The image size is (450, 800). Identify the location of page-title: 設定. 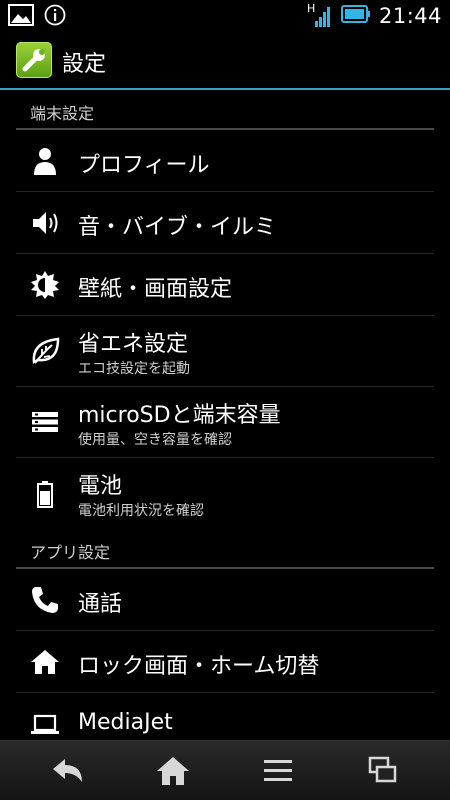
(84, 64).